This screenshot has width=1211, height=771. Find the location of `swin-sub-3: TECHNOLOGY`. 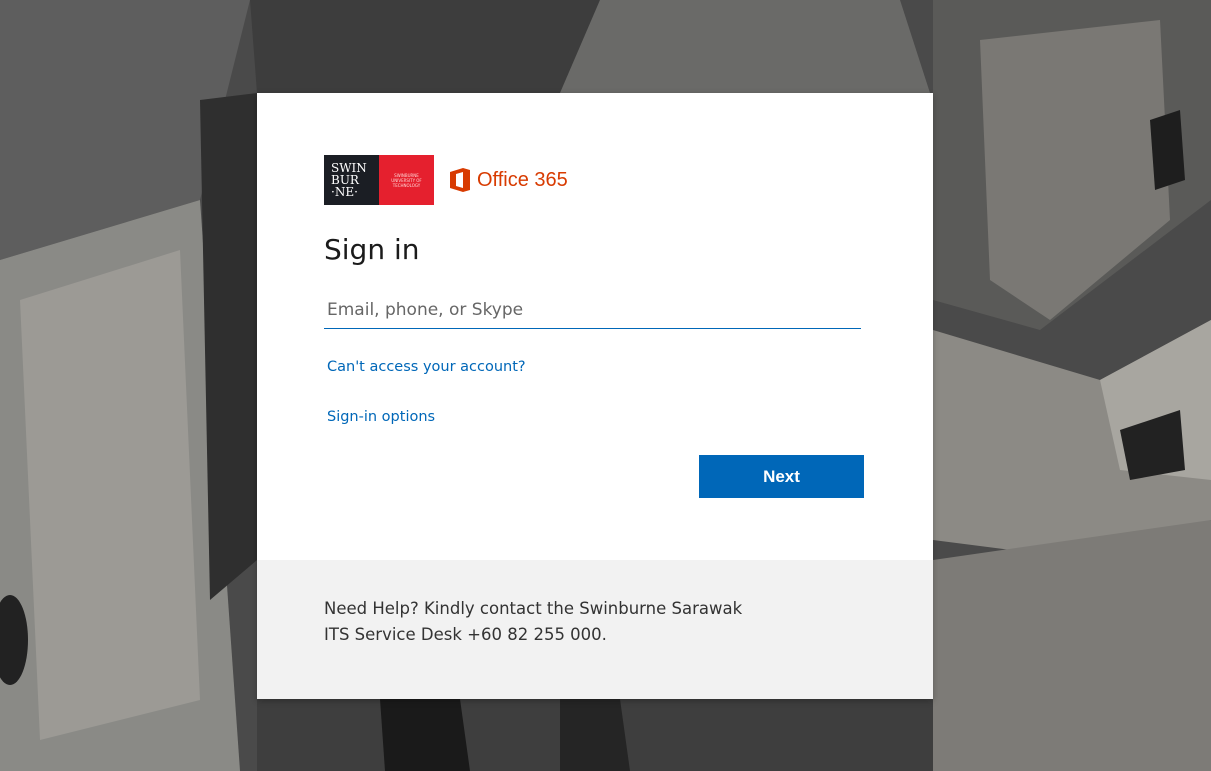

swin-sub-3: TECHNOLOGY is located at coordinates (406, 185).